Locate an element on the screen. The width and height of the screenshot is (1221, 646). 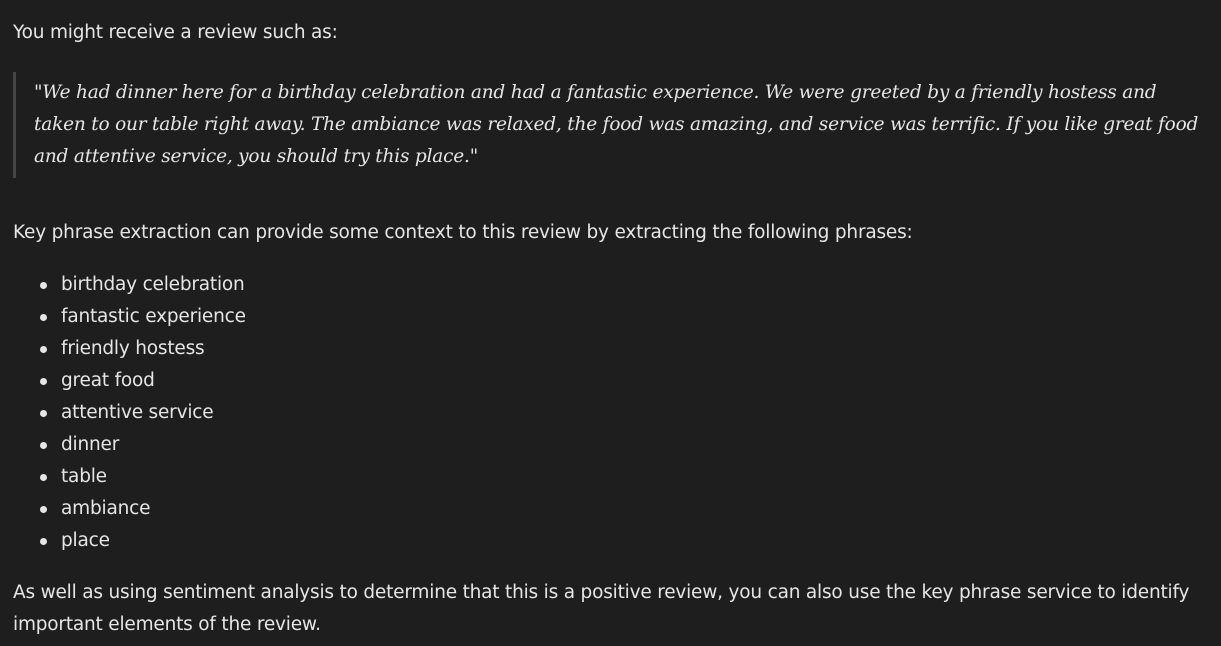
intro-paragraph: You might receive a review such as: is located at coordinates (175, 32).